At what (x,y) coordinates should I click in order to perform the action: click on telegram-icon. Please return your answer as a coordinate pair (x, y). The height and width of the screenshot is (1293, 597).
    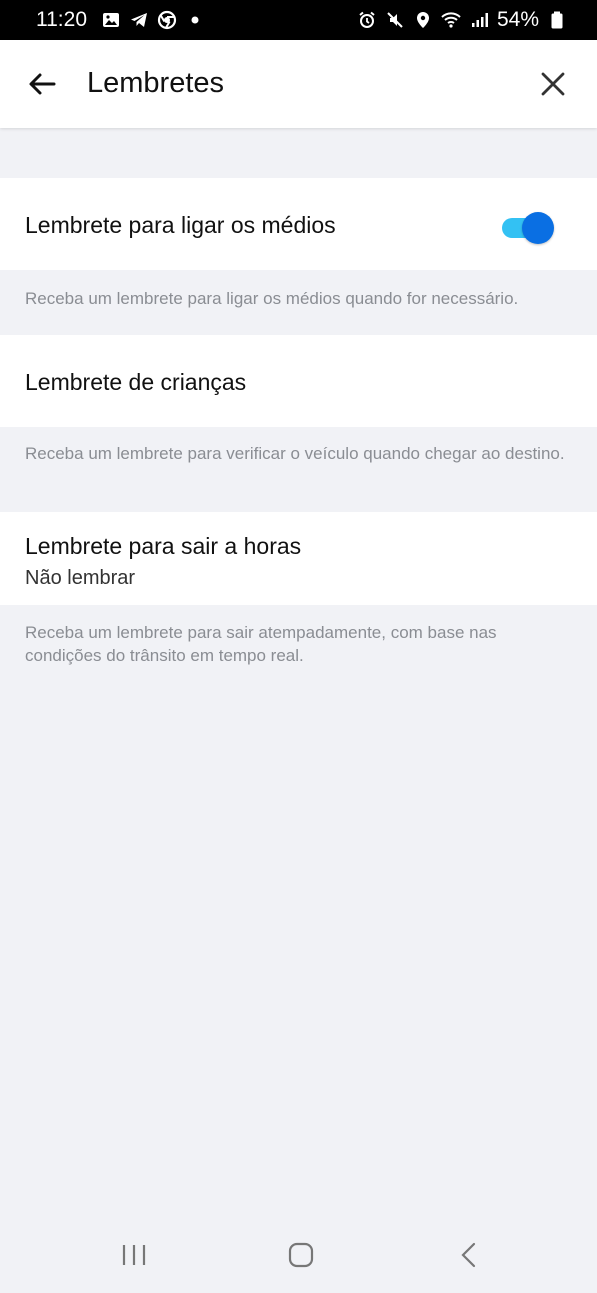
    Looking at the image, I should click on (139, 20).